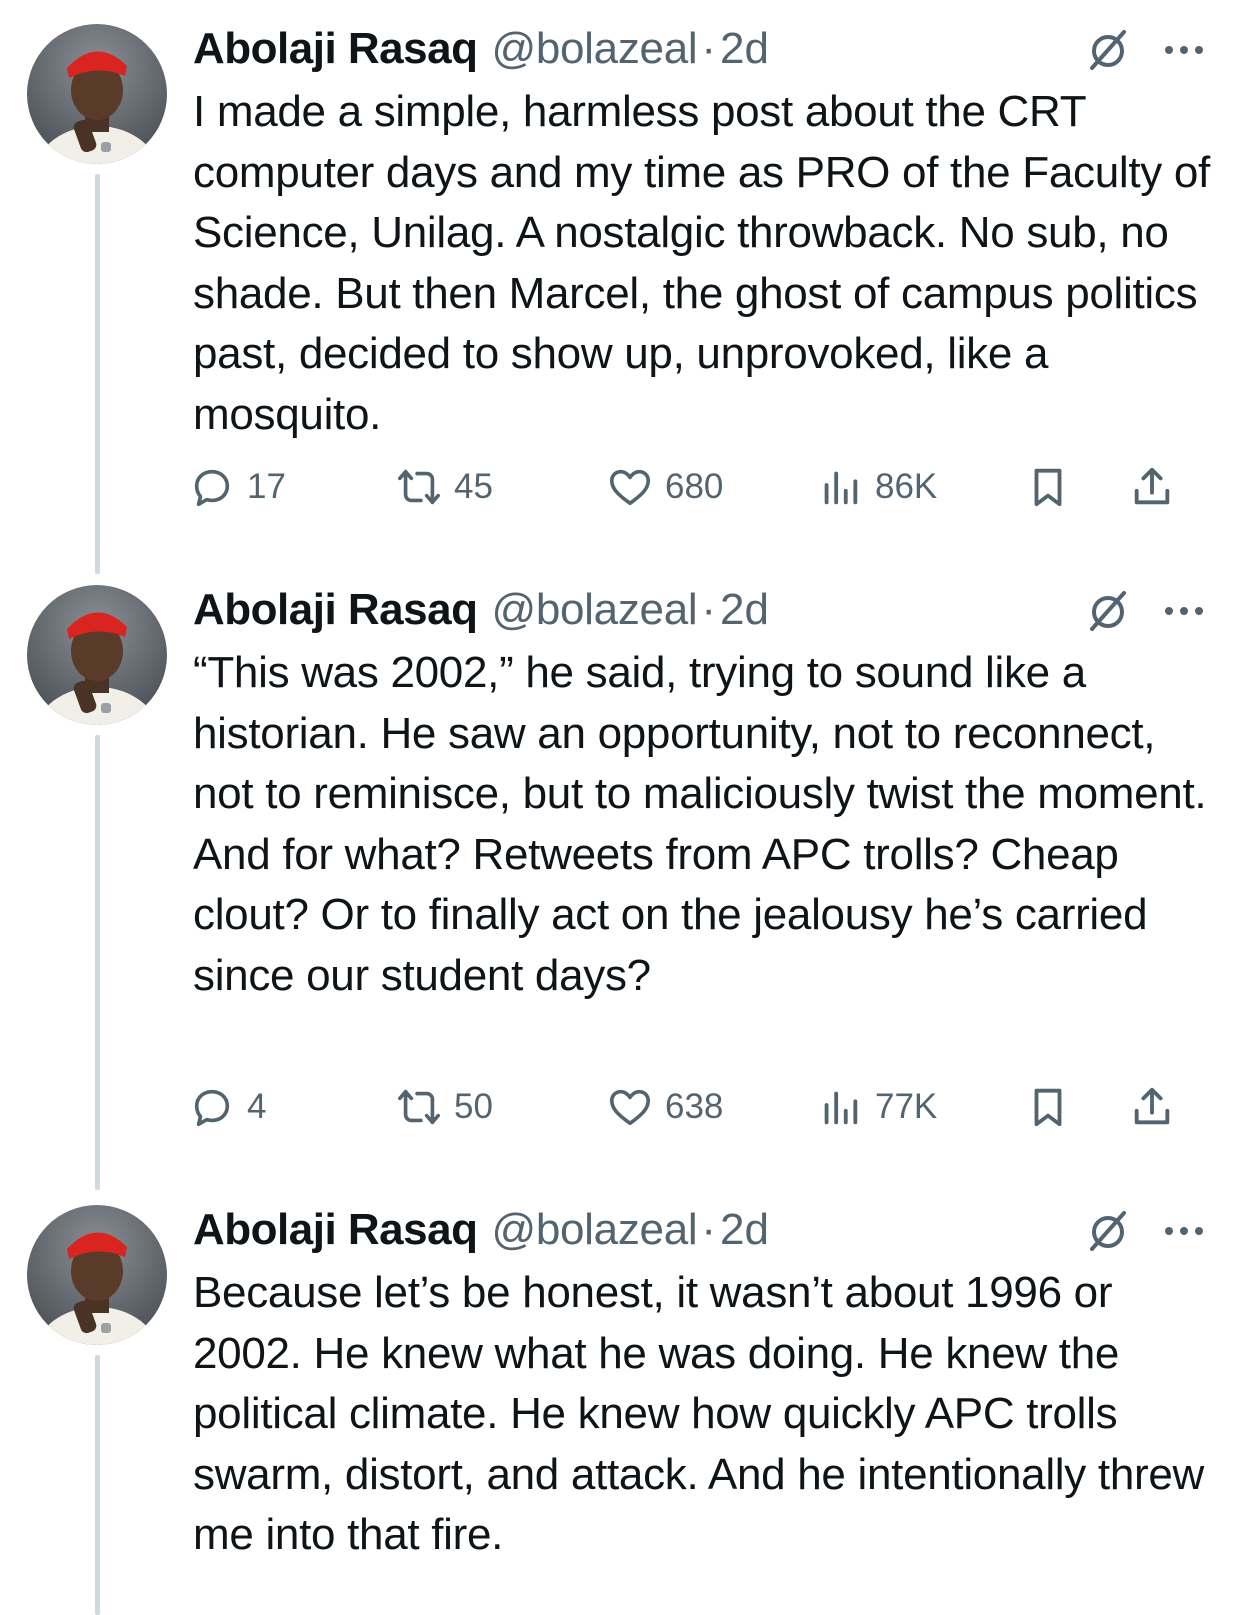 The height and width of the screenshot is (1615, 1242). I want to click on tweet-actions: 4 50 638 77K, so click(698, 1107).